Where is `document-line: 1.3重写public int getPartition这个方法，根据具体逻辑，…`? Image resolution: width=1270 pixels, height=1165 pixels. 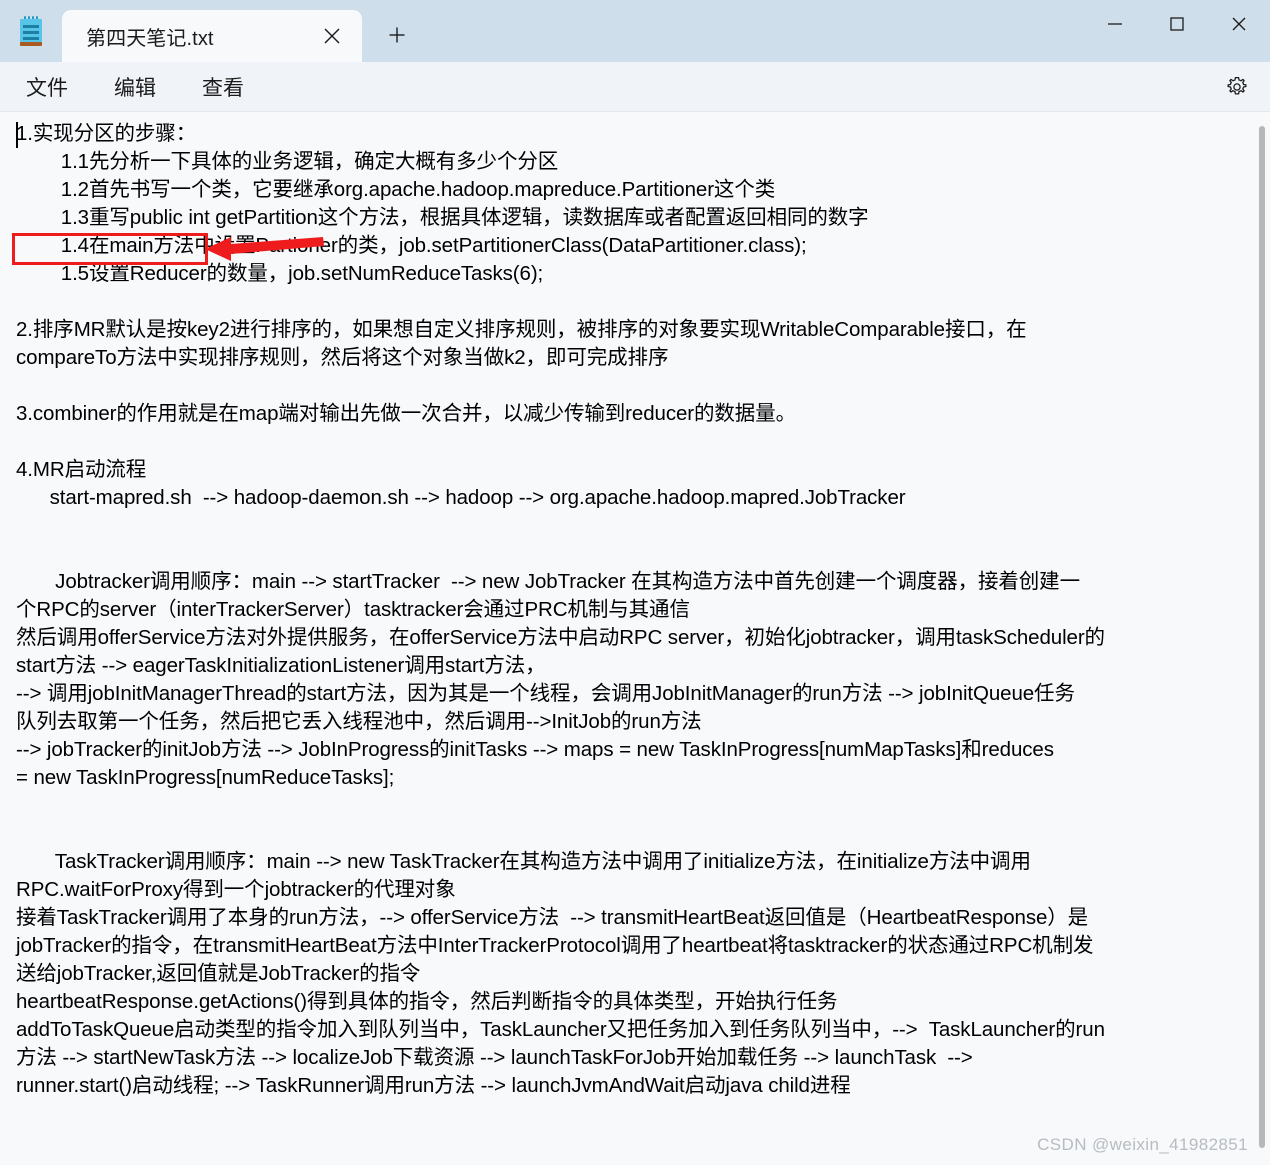
document-line: 1.3重写public int getPartition这个方法，根据具体逻辑，… is located at coordinates (442, 217).